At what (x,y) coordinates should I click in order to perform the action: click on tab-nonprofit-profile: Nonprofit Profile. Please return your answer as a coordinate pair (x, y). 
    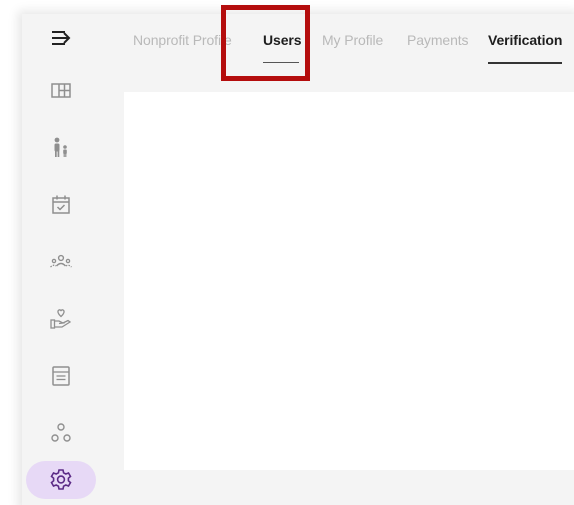
    Looking at the image, I should click on (182, 40).